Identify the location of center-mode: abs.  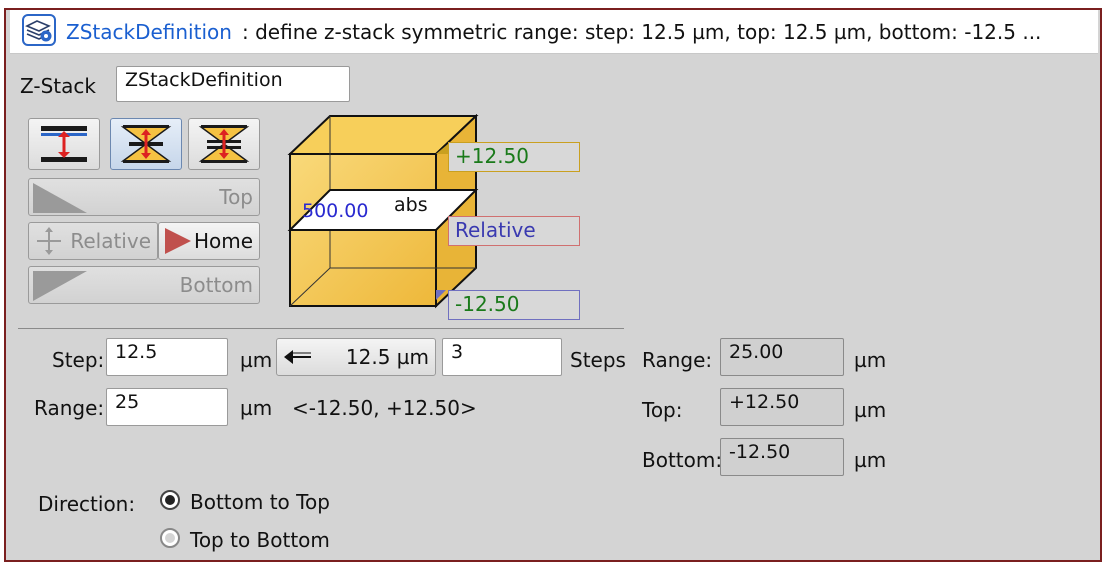
(411, 205).